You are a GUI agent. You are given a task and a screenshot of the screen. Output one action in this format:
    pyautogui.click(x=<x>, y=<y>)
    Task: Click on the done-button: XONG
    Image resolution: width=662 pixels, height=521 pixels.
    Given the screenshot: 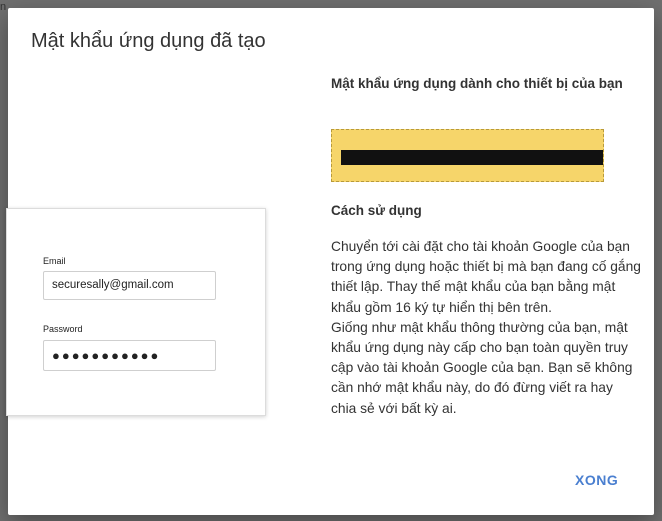 What is the action you would take?
    pyautogui.click(x=596, y=480)
    